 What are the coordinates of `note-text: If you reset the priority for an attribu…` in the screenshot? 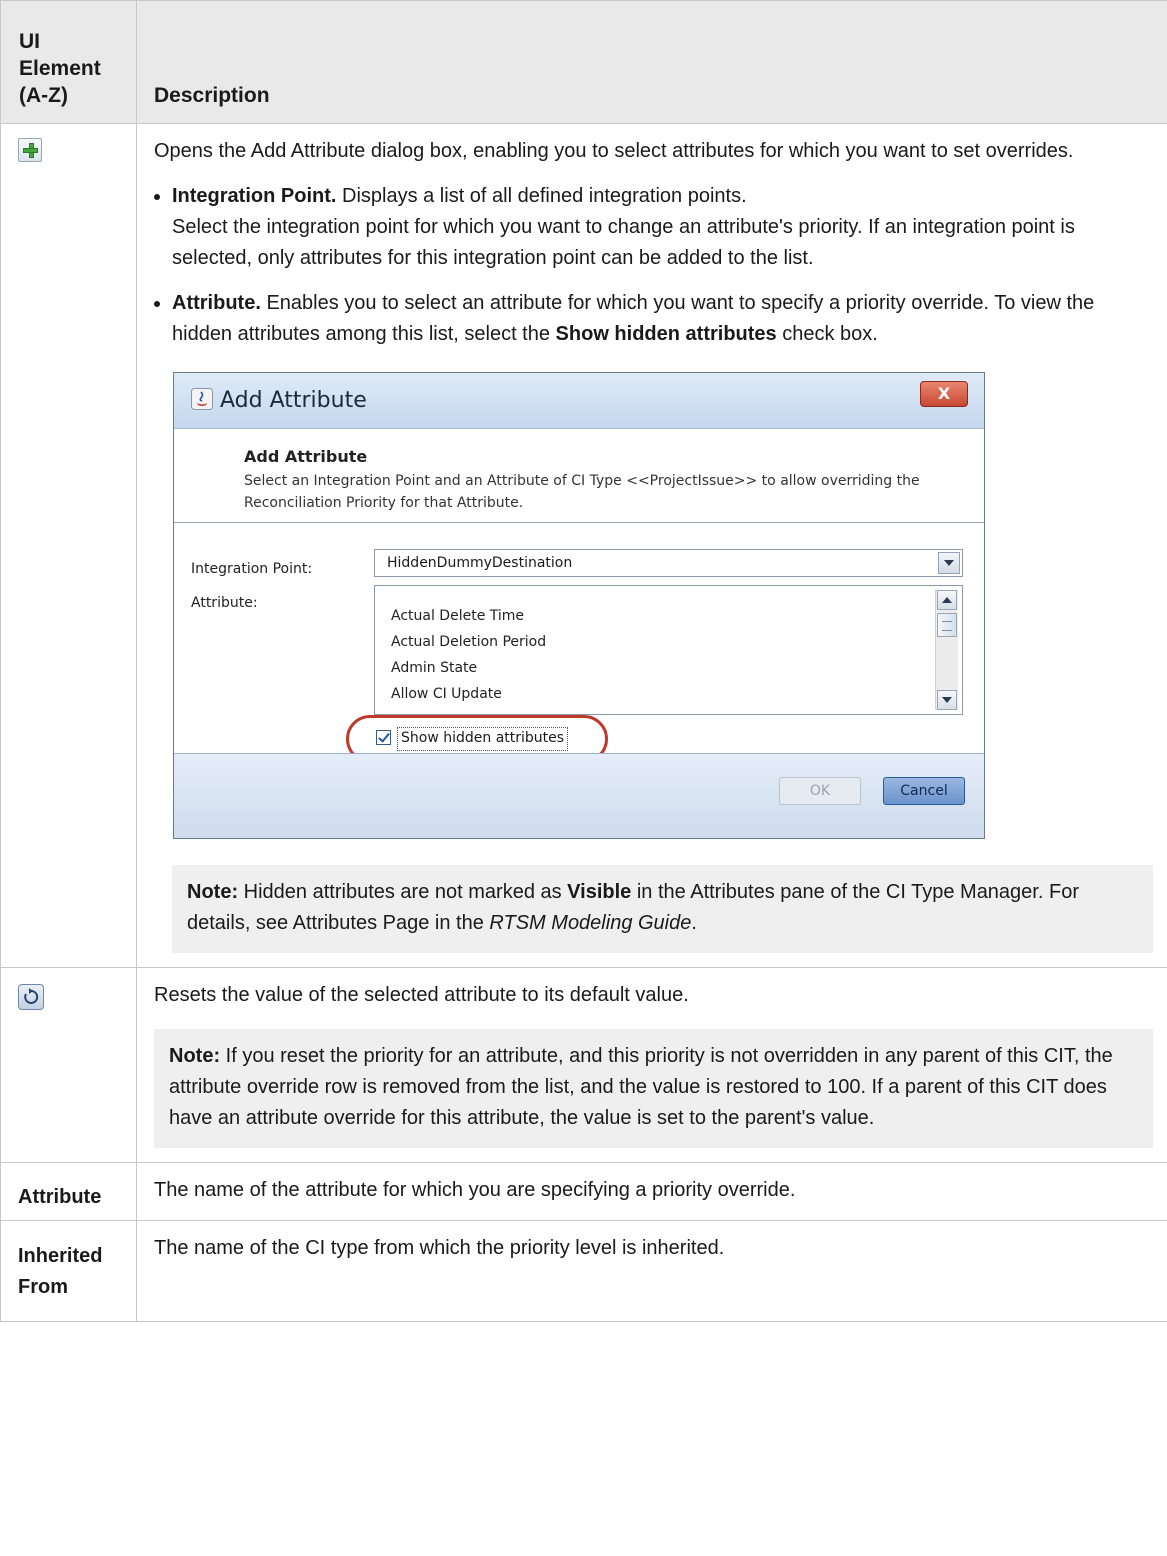 It's located at (641, 1087).